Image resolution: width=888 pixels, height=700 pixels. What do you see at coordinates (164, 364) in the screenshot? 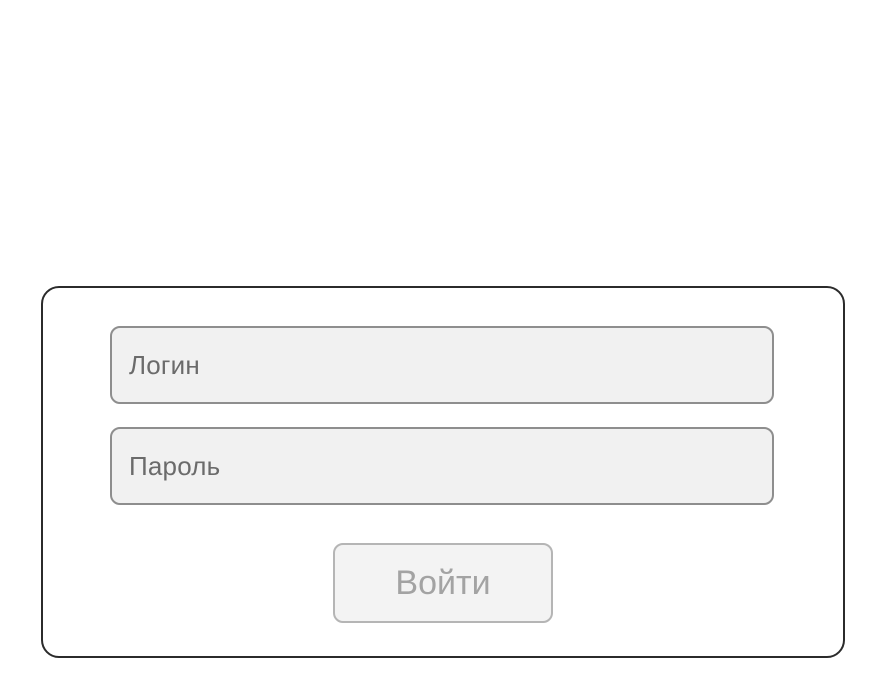
I see `login-placeholder: Логин` at bounding box center [164, 364].